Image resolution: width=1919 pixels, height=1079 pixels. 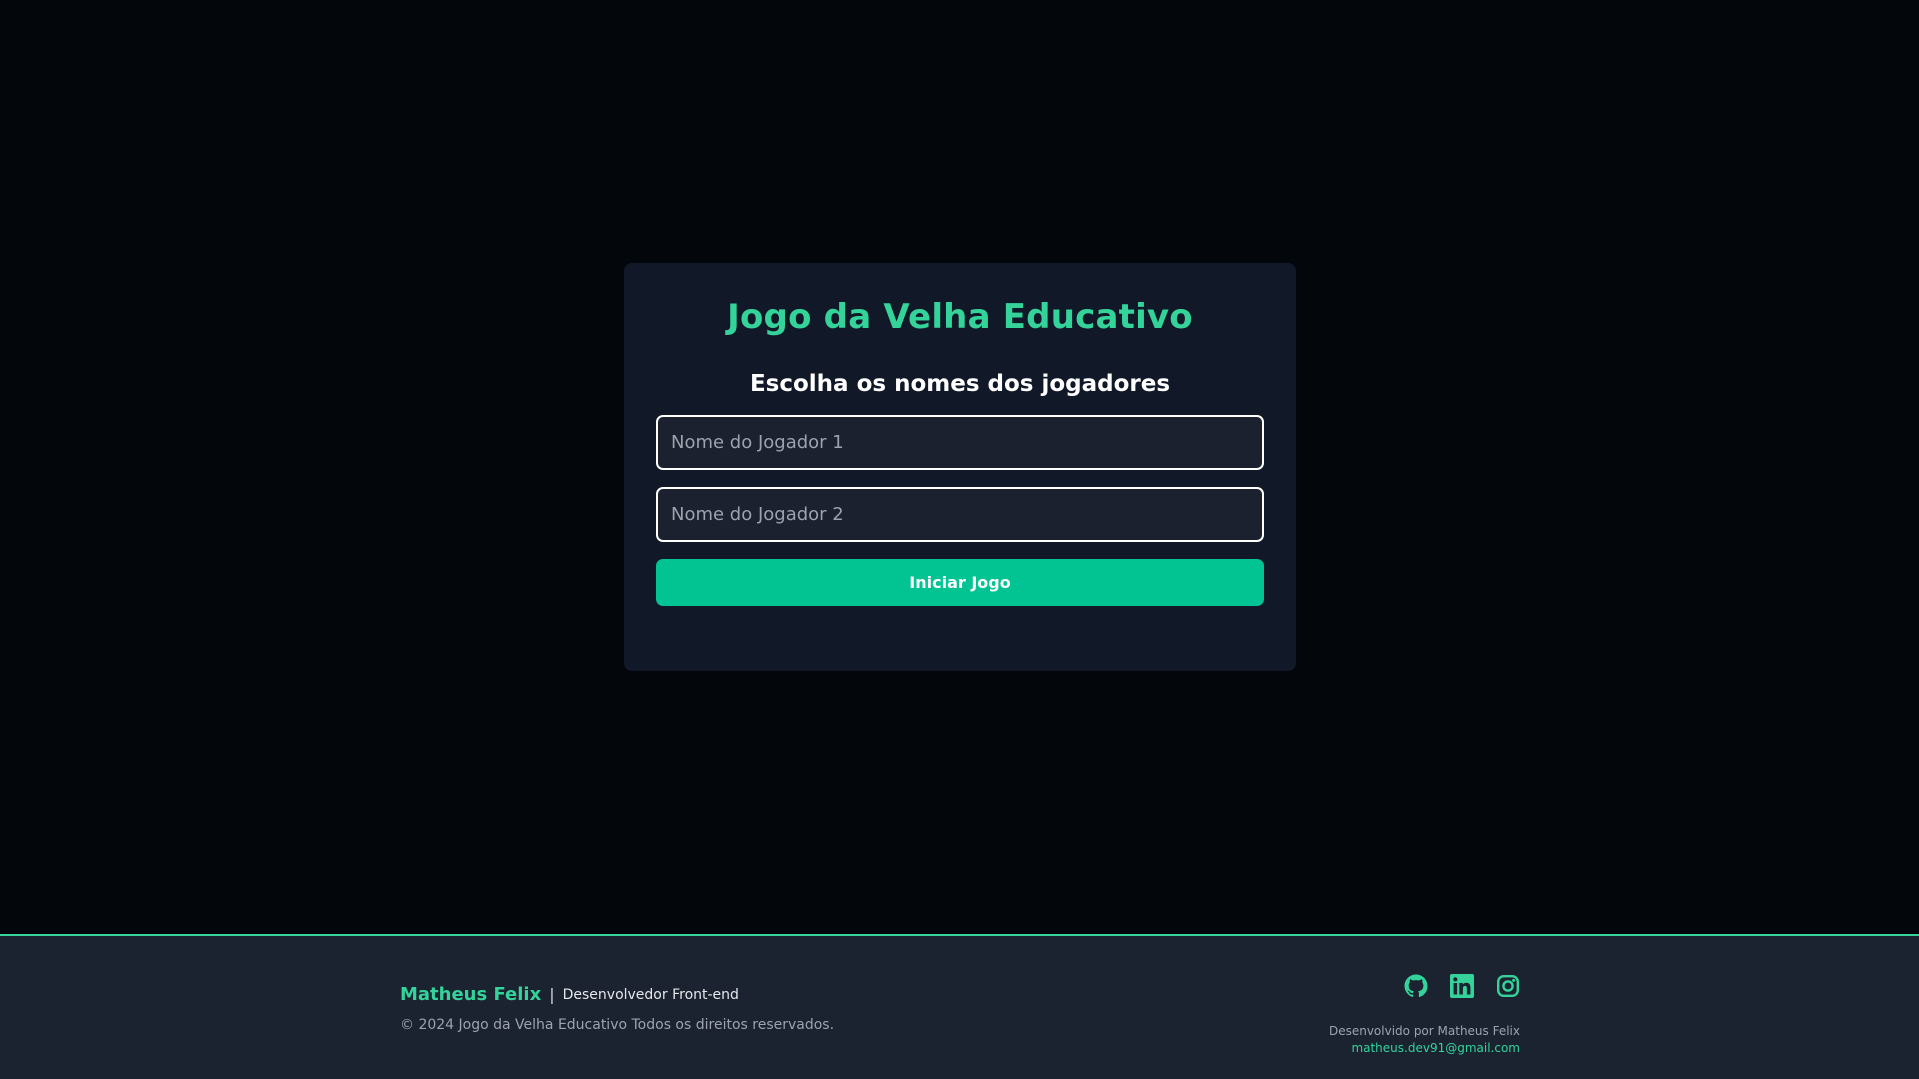 What do you see at coordinates (471, 994) in the screenshot?
I see `developer-name: Matheus Felix` at bounding box center [471, 994].